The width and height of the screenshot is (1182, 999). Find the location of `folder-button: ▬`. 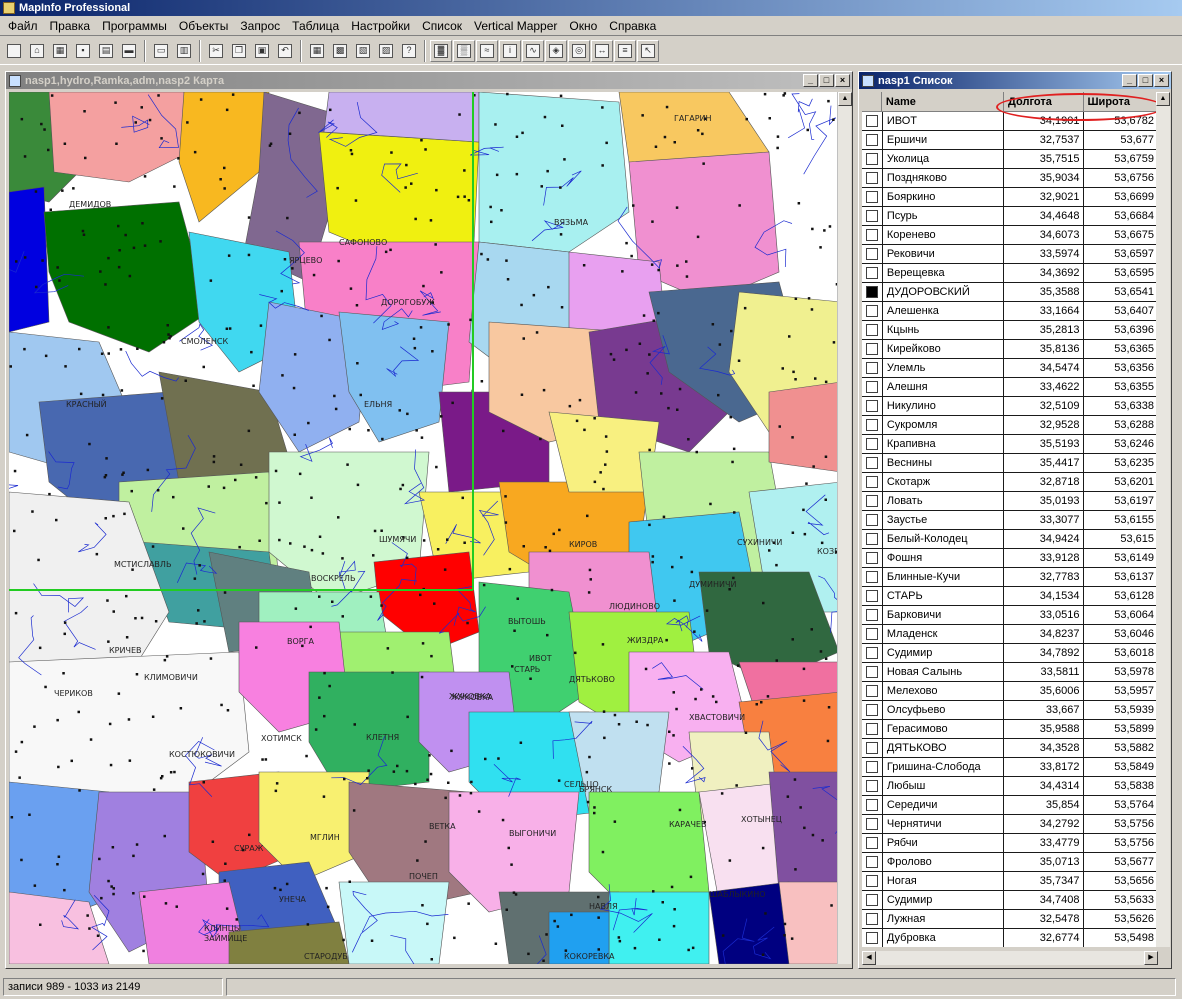

folder-button: ▬ is located at coordinates (129, 51).